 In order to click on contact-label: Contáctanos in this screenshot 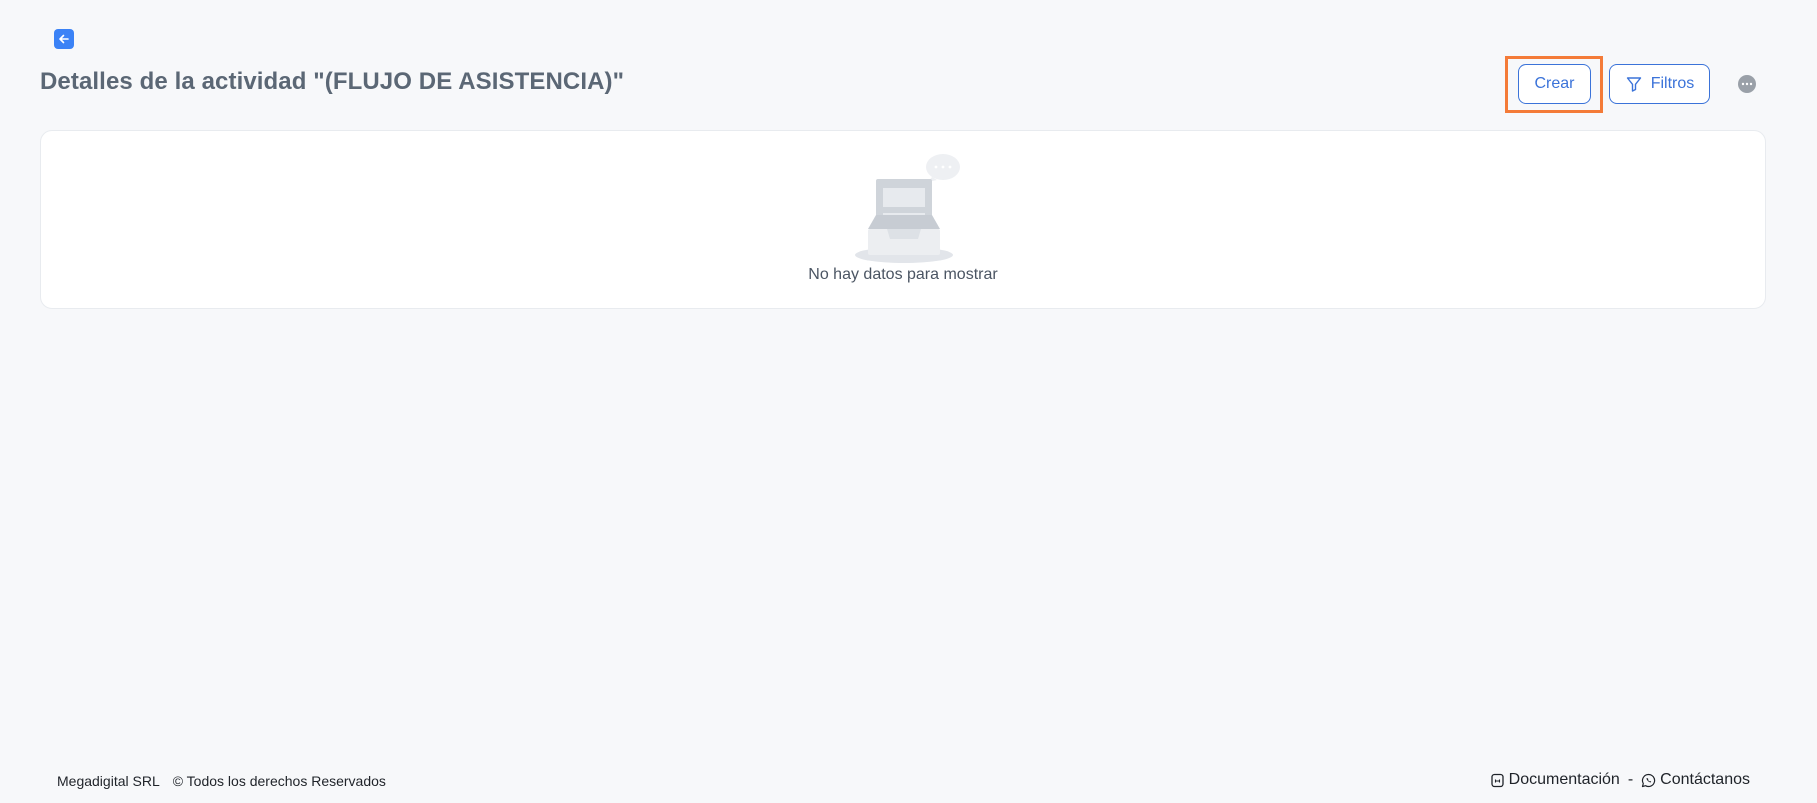, I will do `click(1705, 779)`.